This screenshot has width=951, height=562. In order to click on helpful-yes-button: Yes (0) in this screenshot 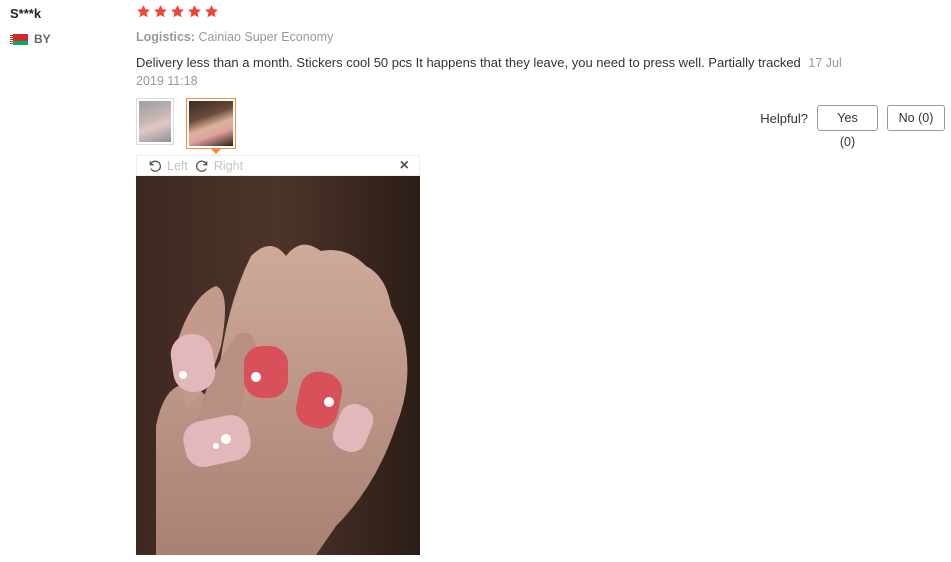, I will do `click(847, 127)`.